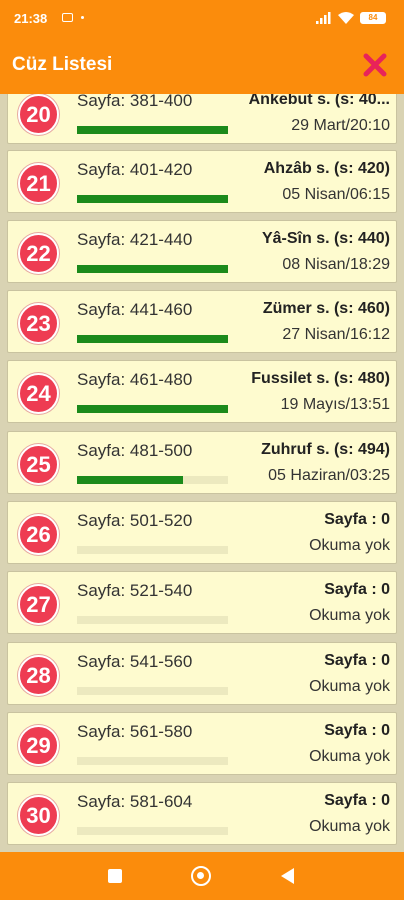 The image size is (404, 900). What do you see at coordinates (38, 745) in the screenshot?
I see `juz-number-badge: 29` at bounding box center [38, 745].